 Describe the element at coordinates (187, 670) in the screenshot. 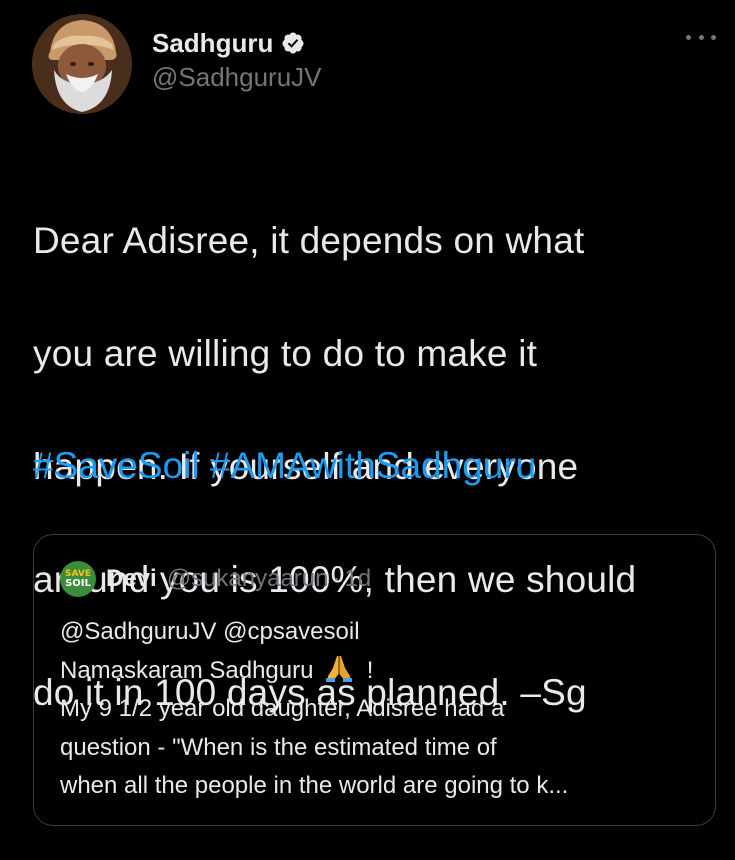

I see `greeting-text: Namaskaram Sadhguru` at that location.